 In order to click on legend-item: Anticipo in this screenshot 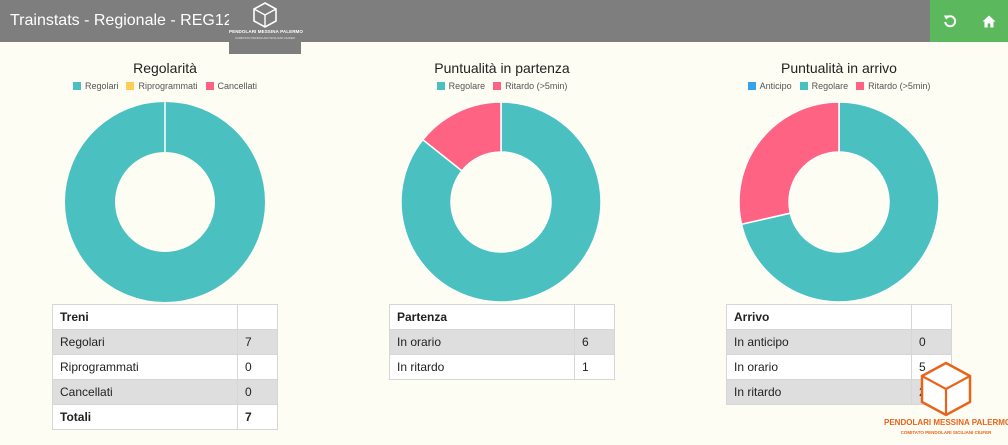, I will do `click(769, 86)`.